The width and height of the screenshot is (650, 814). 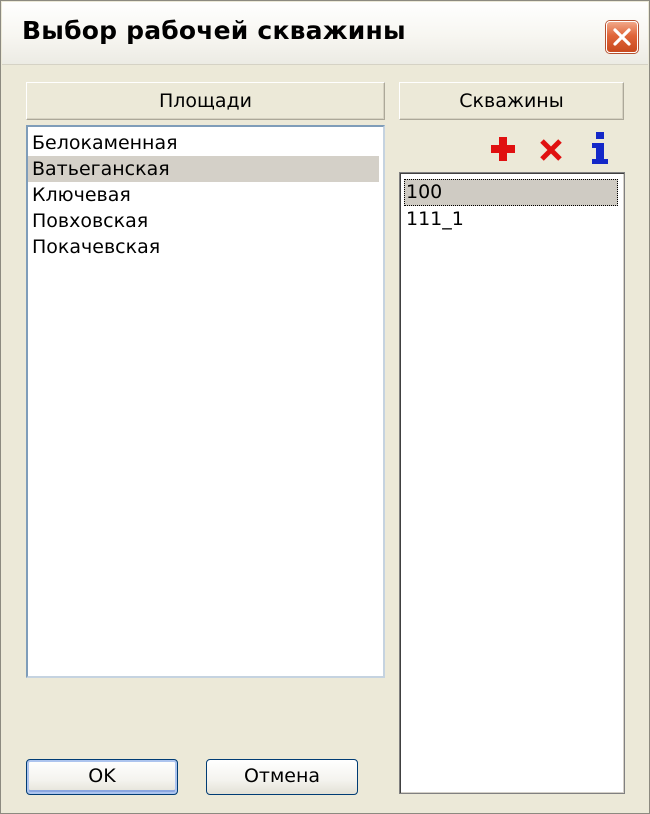 I want to click on plus-icon, so click(x=503, y=149).